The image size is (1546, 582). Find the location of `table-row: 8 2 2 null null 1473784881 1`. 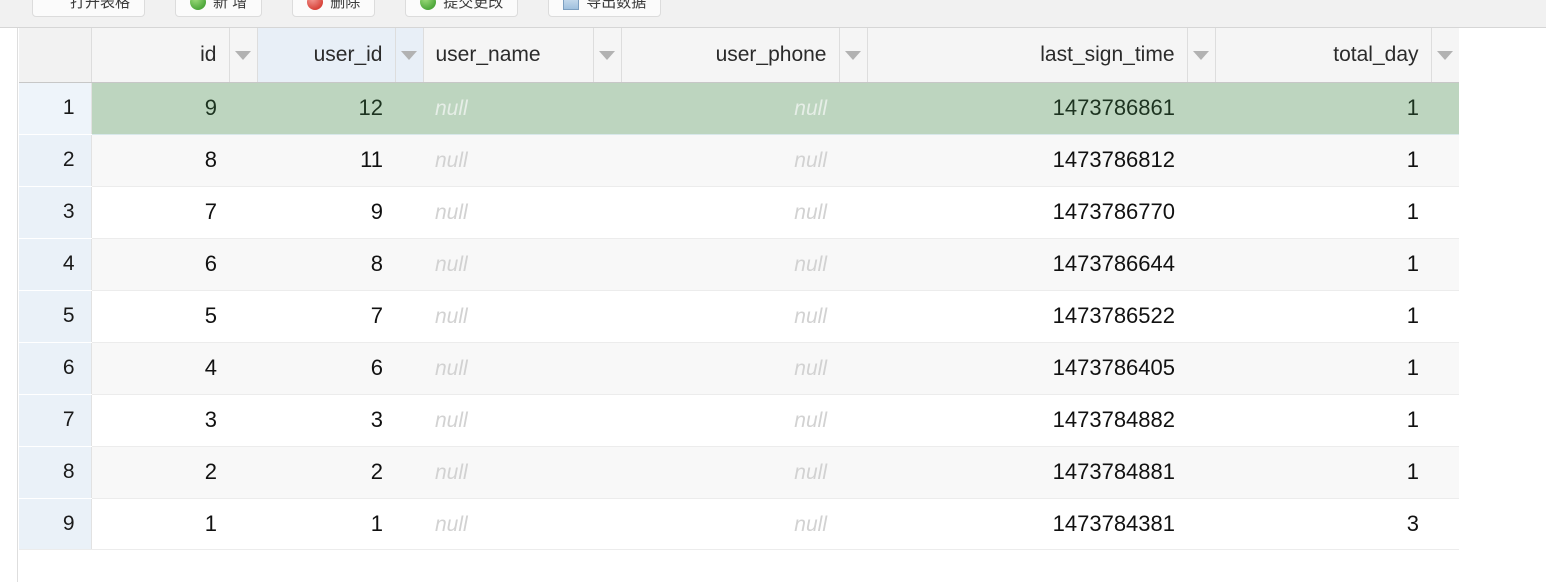

table-row: 8 2 2 null null 1473784881 1 is located at coordinates (739, 472).